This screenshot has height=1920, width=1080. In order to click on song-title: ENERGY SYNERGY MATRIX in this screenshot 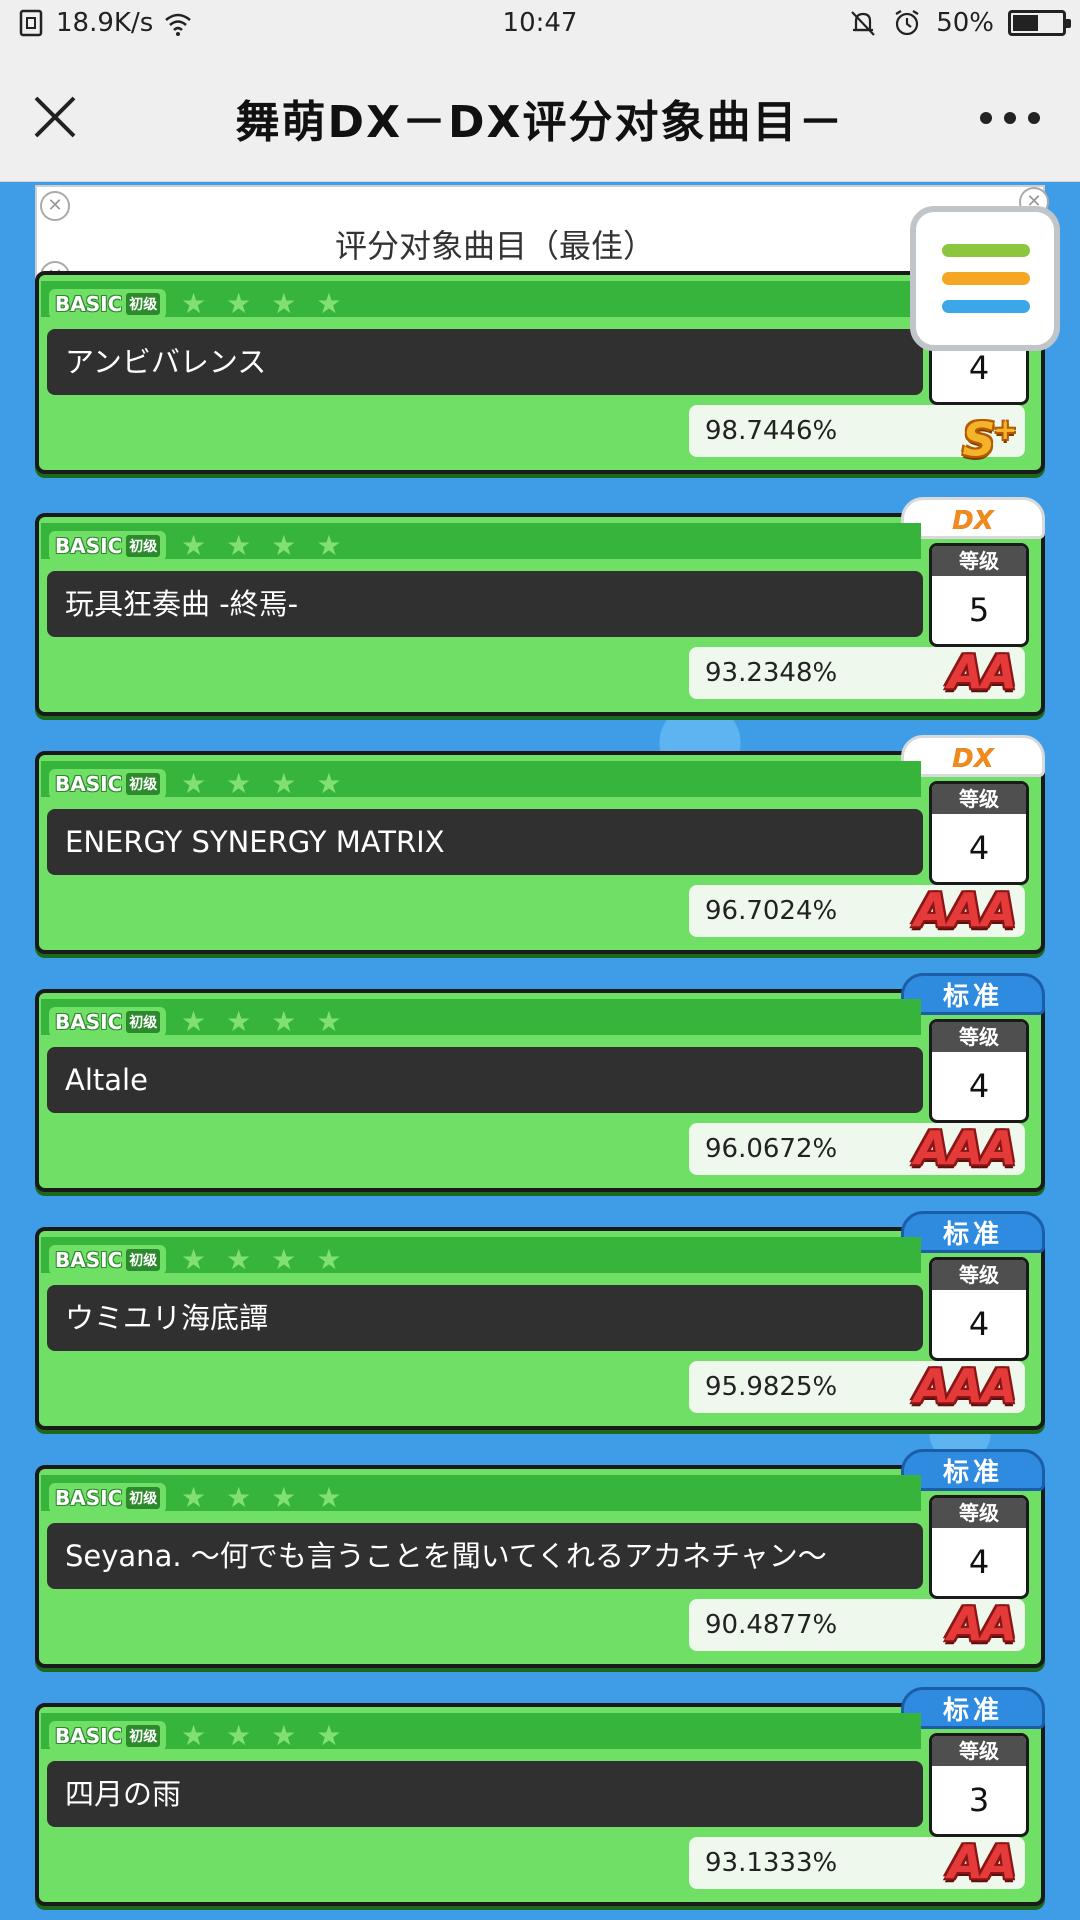, I will do `click(485, 842)`.